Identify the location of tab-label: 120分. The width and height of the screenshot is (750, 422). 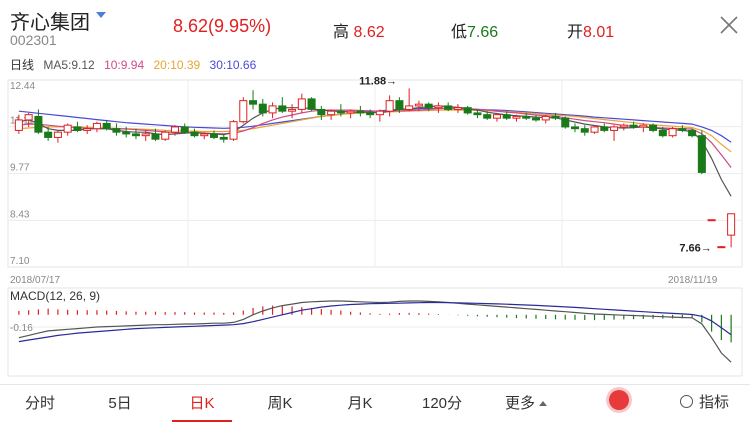
(442, 403).